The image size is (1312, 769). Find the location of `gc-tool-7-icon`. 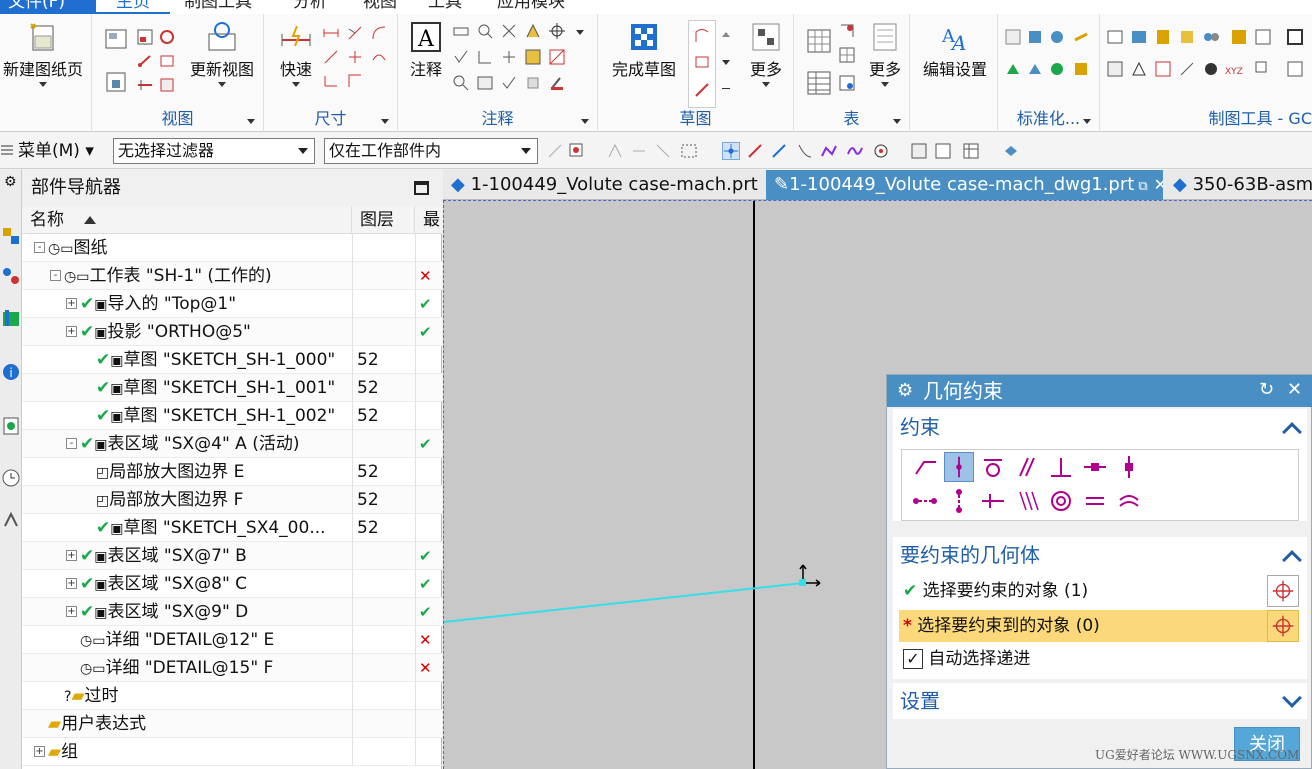

gc-tool-7-icon is located at coordinates (1263, 37).